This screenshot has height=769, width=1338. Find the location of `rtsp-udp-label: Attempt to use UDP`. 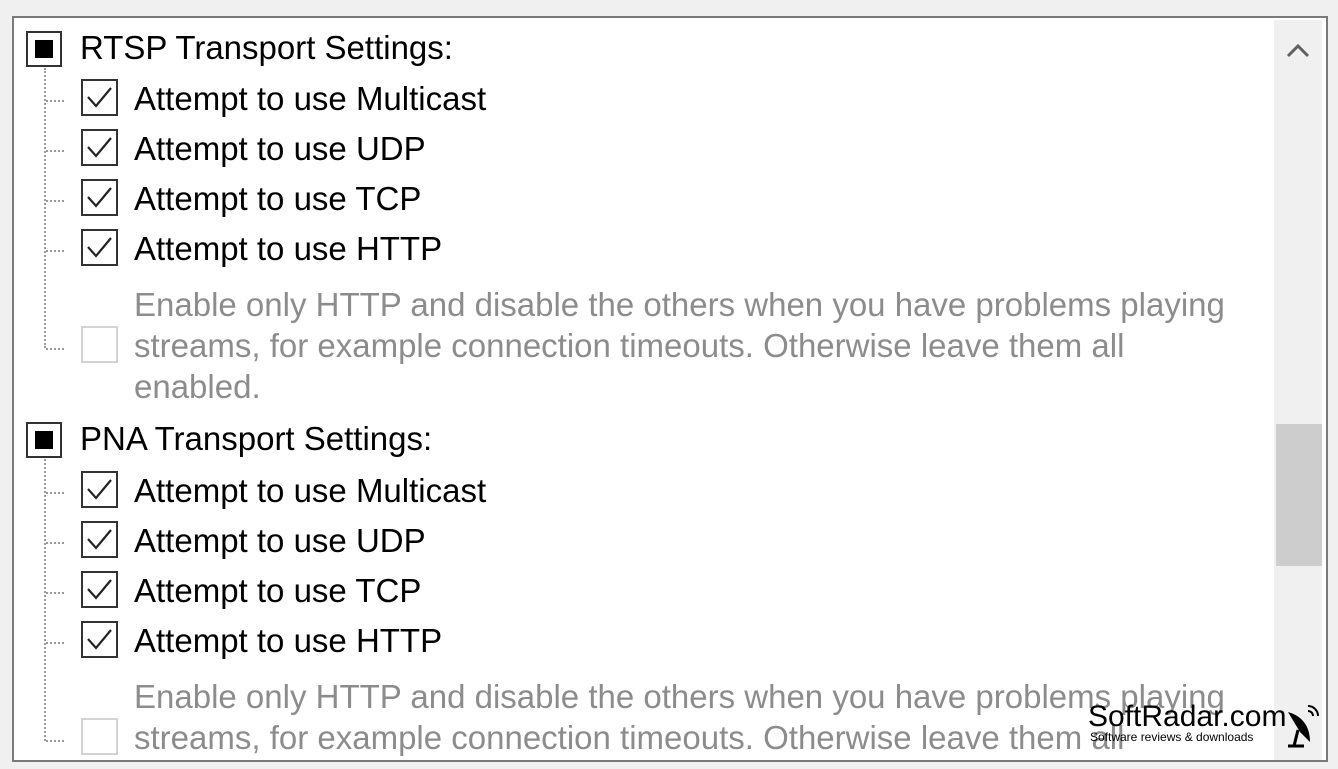

rtsp-udp-label: Attempt to use UDP is located at coordinates (280, 148).